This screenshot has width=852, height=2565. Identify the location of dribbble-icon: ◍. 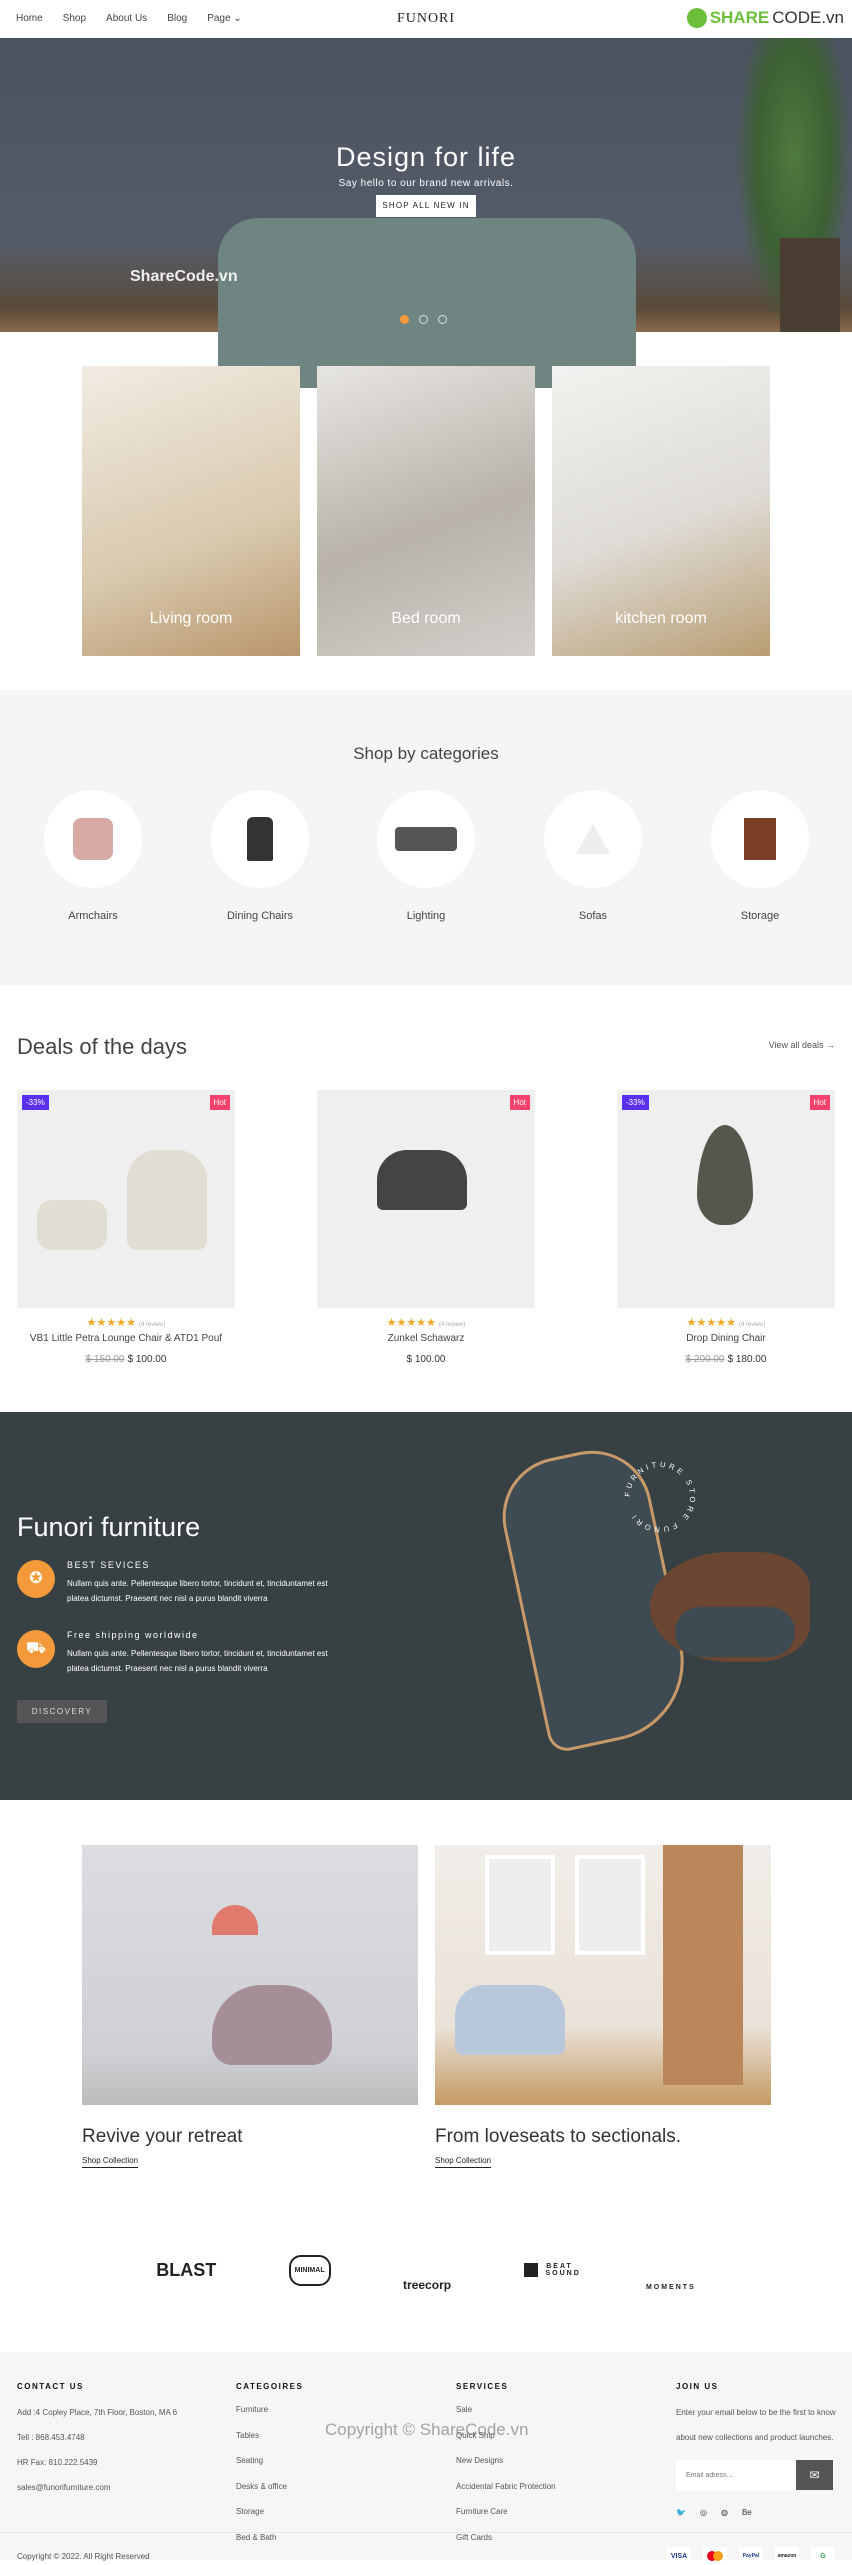
(724, 2512).